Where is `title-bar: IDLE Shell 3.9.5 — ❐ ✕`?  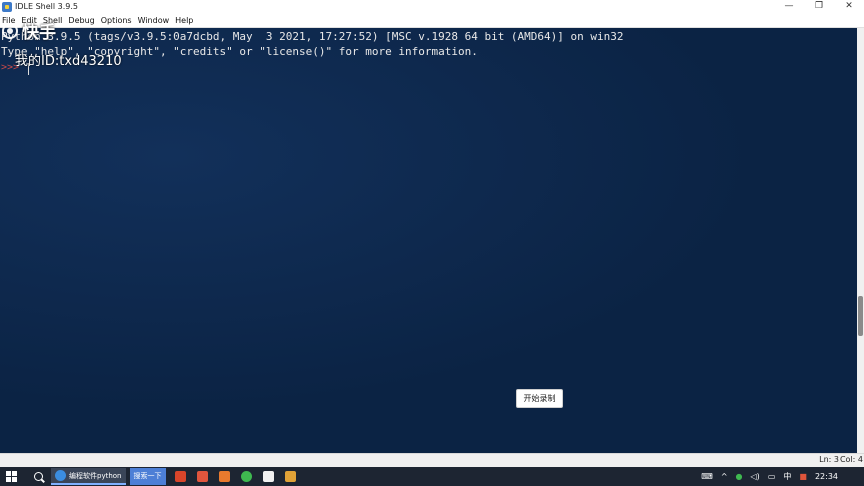
title-bar: IDLE Shell 3.9.5 — ❐ ✕ is located at coordinates (432, 6).